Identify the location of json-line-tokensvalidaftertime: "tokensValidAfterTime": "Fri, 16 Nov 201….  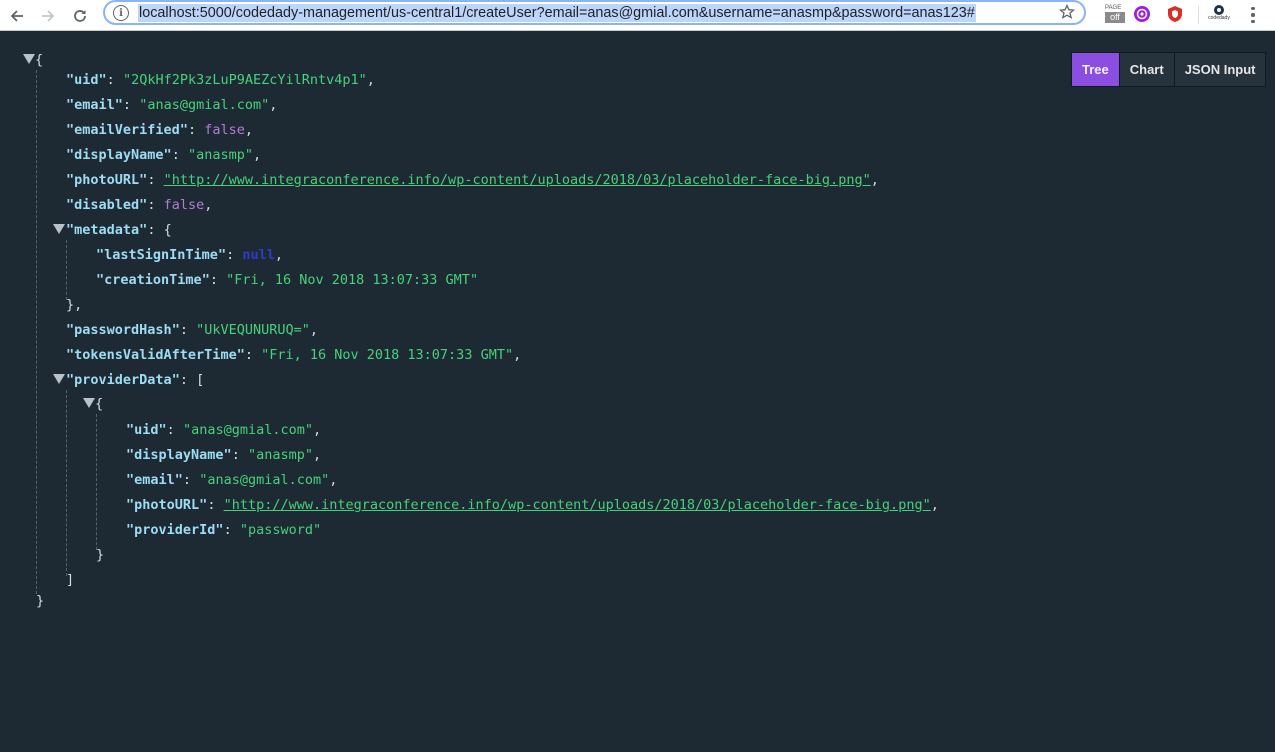
(294, 355).